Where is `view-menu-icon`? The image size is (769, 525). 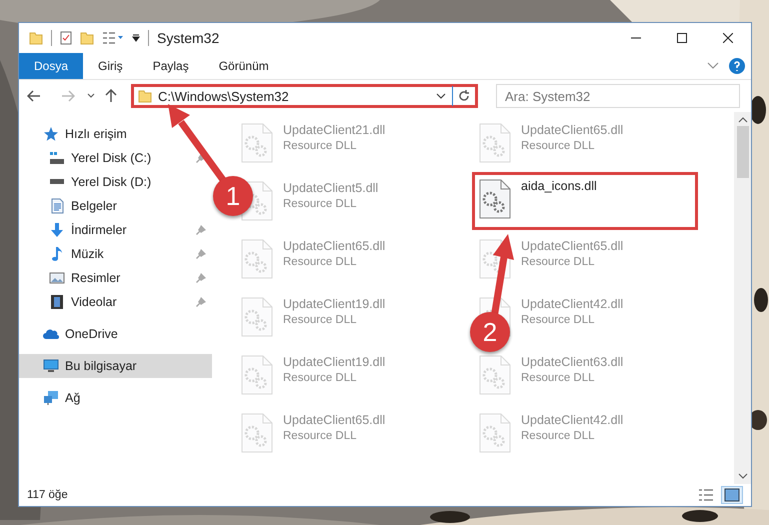 view-menu-icon is located at coordinates (113, 38).